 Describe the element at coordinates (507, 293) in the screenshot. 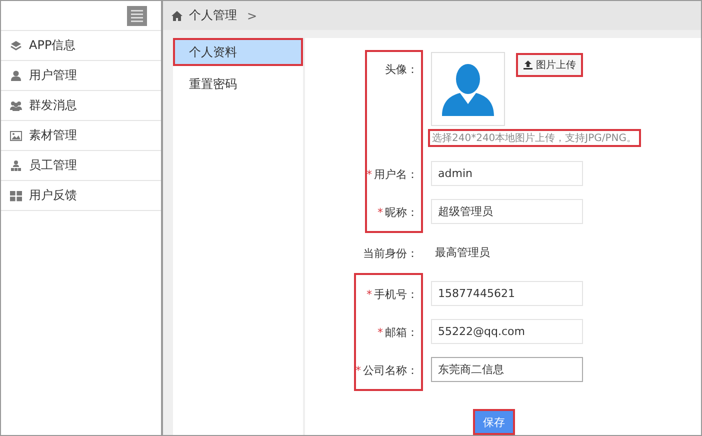

I see `input-field: 15877445621` at that location.